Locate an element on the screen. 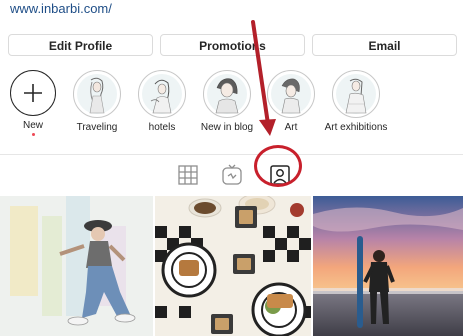 The image size is (463, 336). profile-actions: Edit Profile Promotions Email is located at coordinates (231, 46).